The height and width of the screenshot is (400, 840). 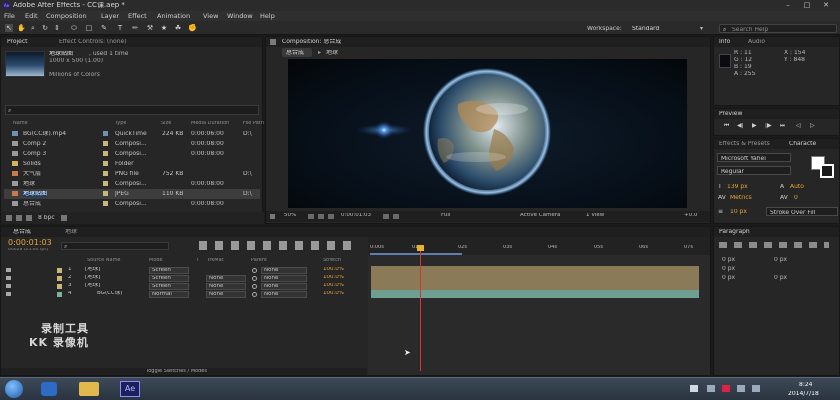 What do you see at coordinates (780, 260) in the screenshot?
I see `indent-right-value: 0 px` at bounding box center [780, 260].